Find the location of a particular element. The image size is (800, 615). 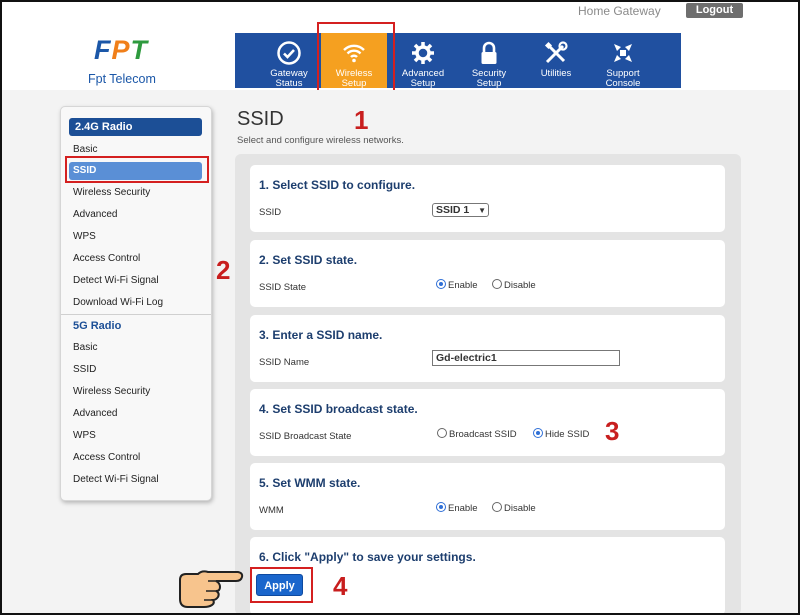

sidebar-item-download-wifi-log: Download Wi-Fi Log is located at coordinates (118, 303).